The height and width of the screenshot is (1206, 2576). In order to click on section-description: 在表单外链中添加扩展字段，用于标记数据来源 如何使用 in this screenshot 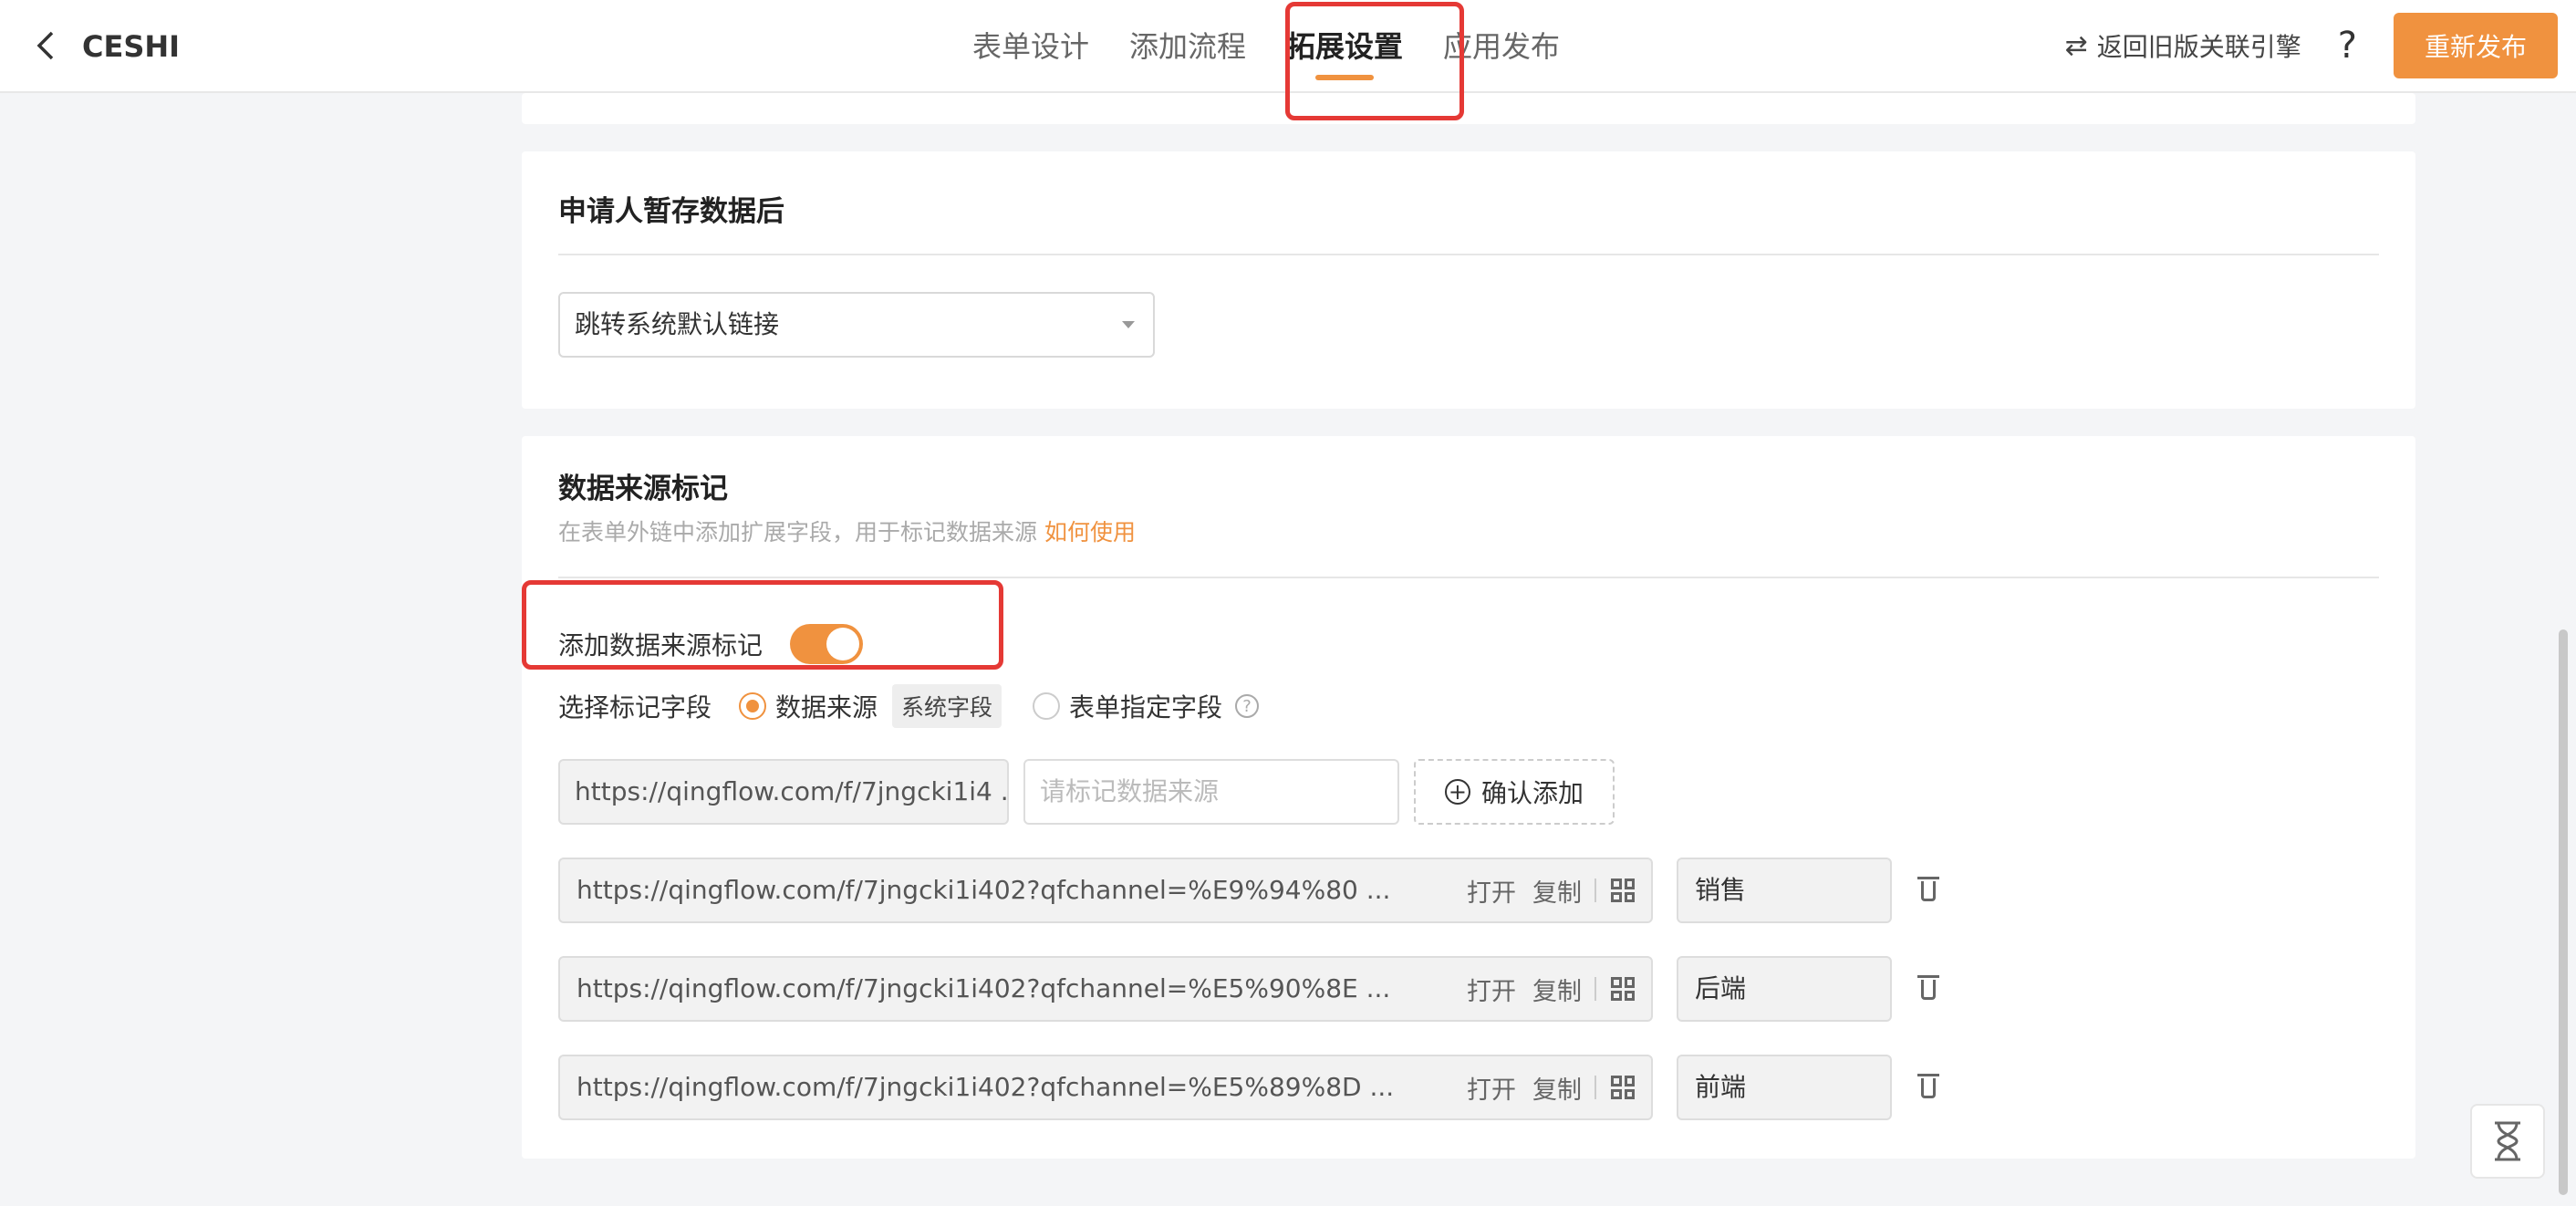, I will do `click(847, 531)`.